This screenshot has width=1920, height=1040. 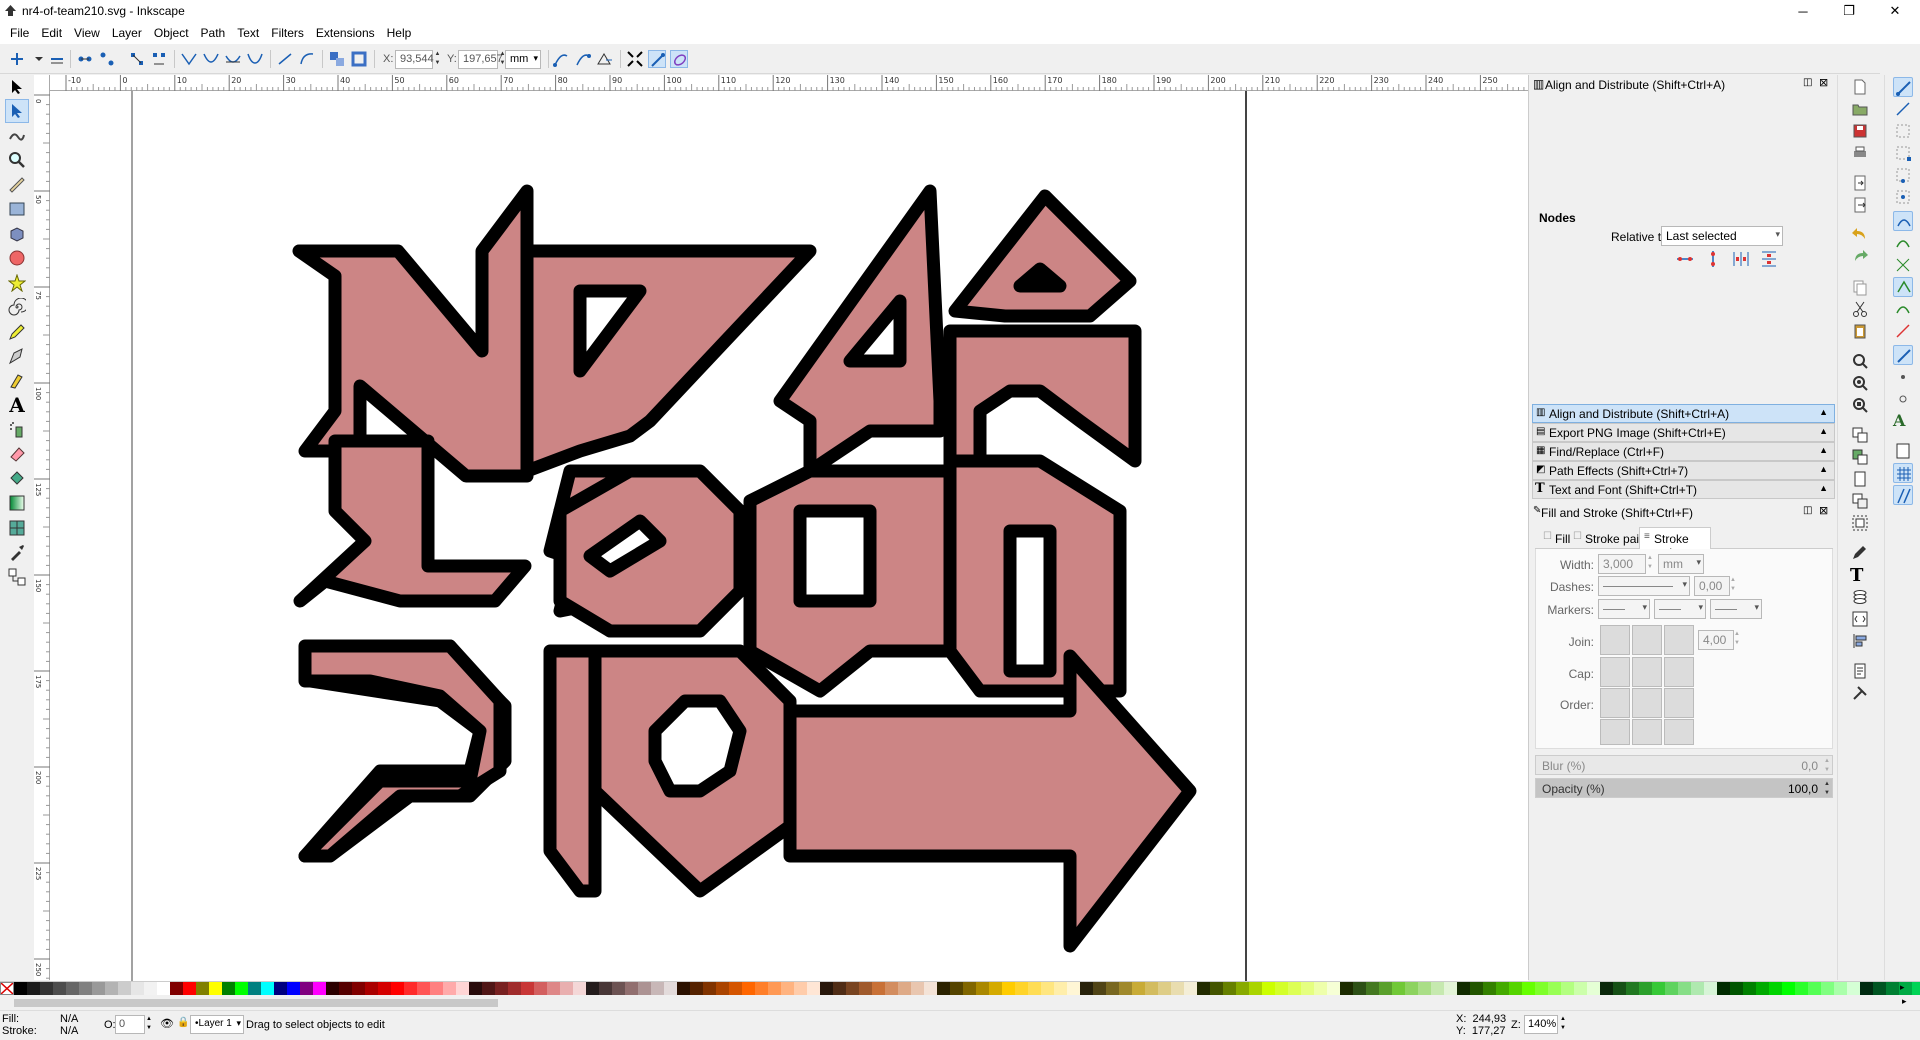 I want to click on distribute-nodes-vertical-icon, so click(x=1769, y=259).